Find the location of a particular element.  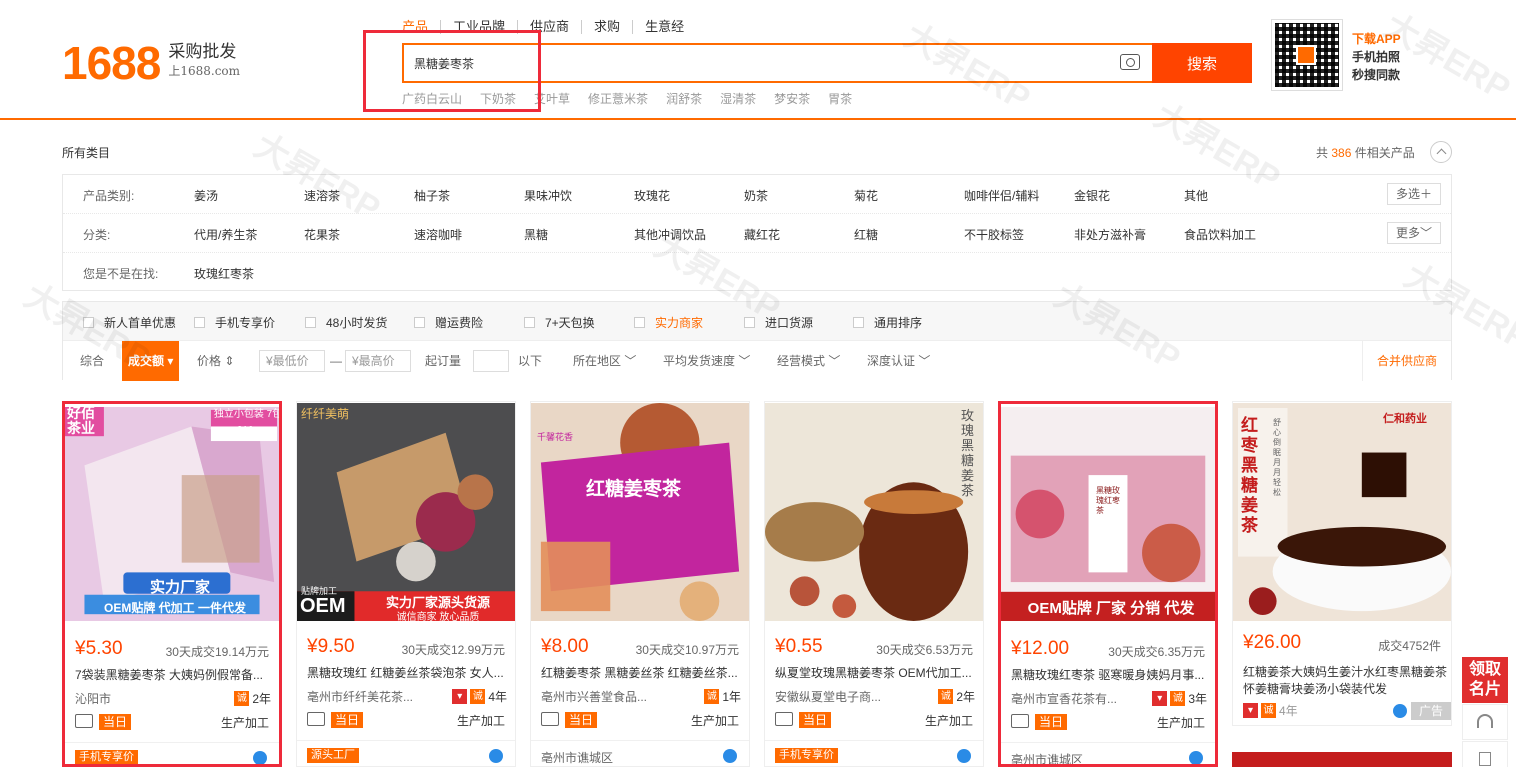

category-item: 柚子茶 is located at coordinates (432, 195).